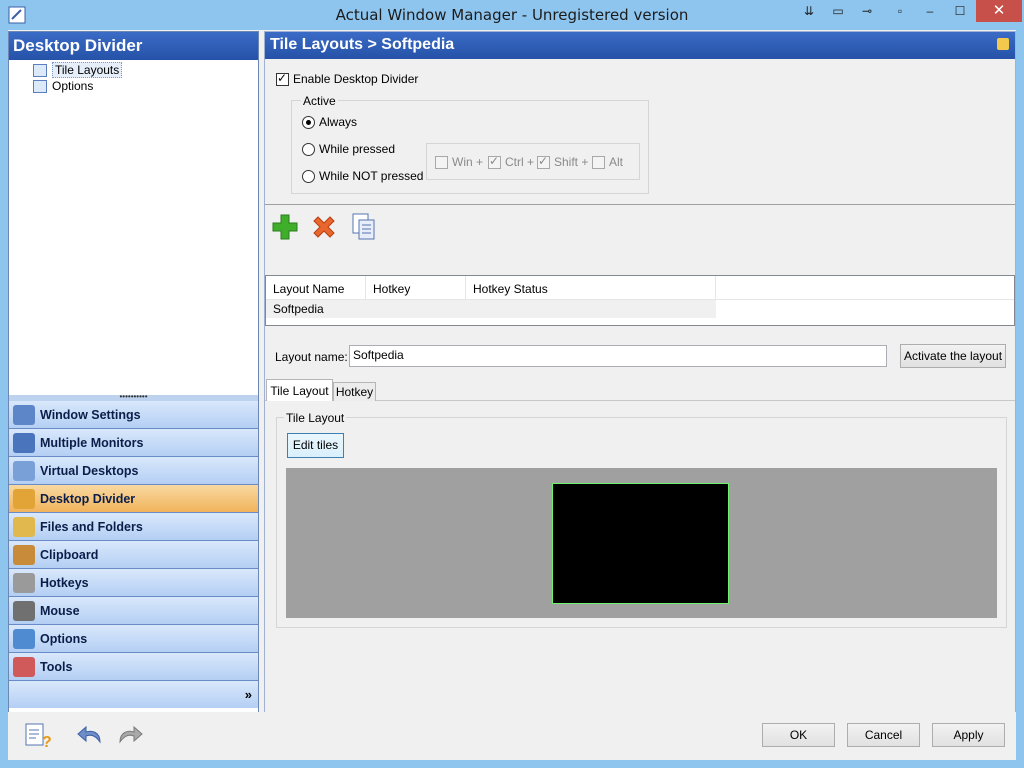 This screenshot has height=768, width=1024. Describe the element at coordinates (867, 11) in the screenshot. I see `pin-icon: ⊸` at that location.